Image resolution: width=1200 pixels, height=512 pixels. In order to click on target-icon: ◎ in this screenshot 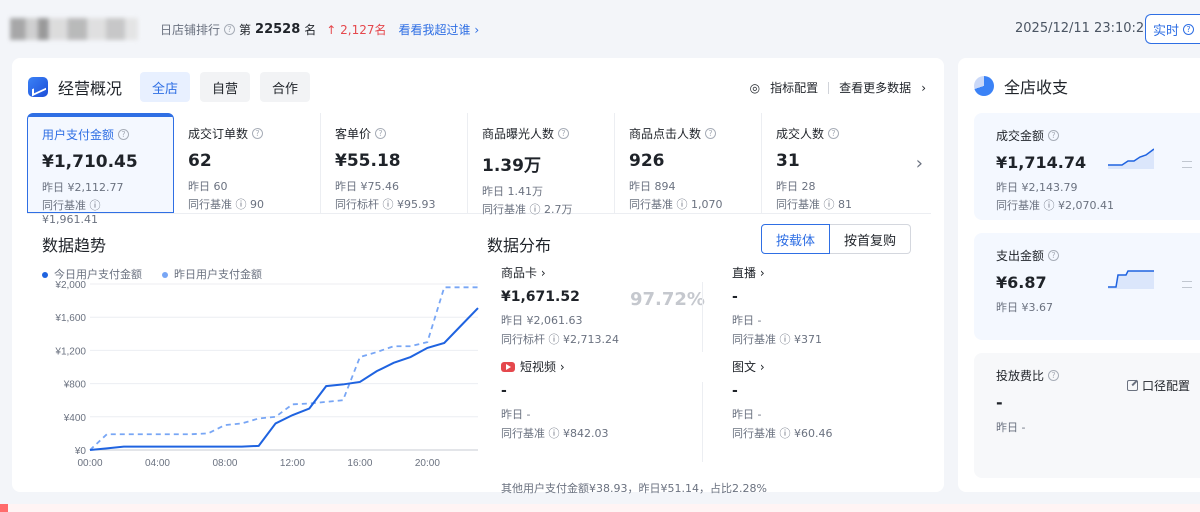, I will do `click(755, 87)`.